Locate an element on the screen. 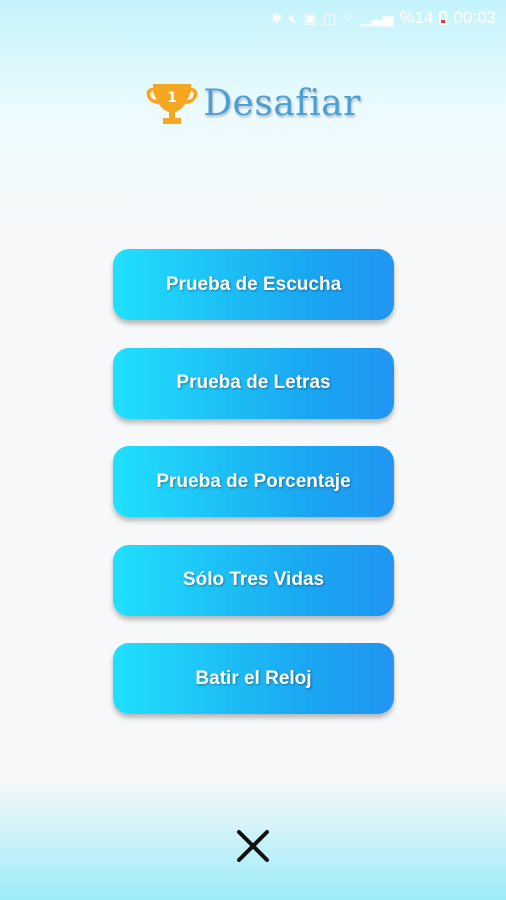  page-header: 1 Desafiar is located at coordinates (253, 103).